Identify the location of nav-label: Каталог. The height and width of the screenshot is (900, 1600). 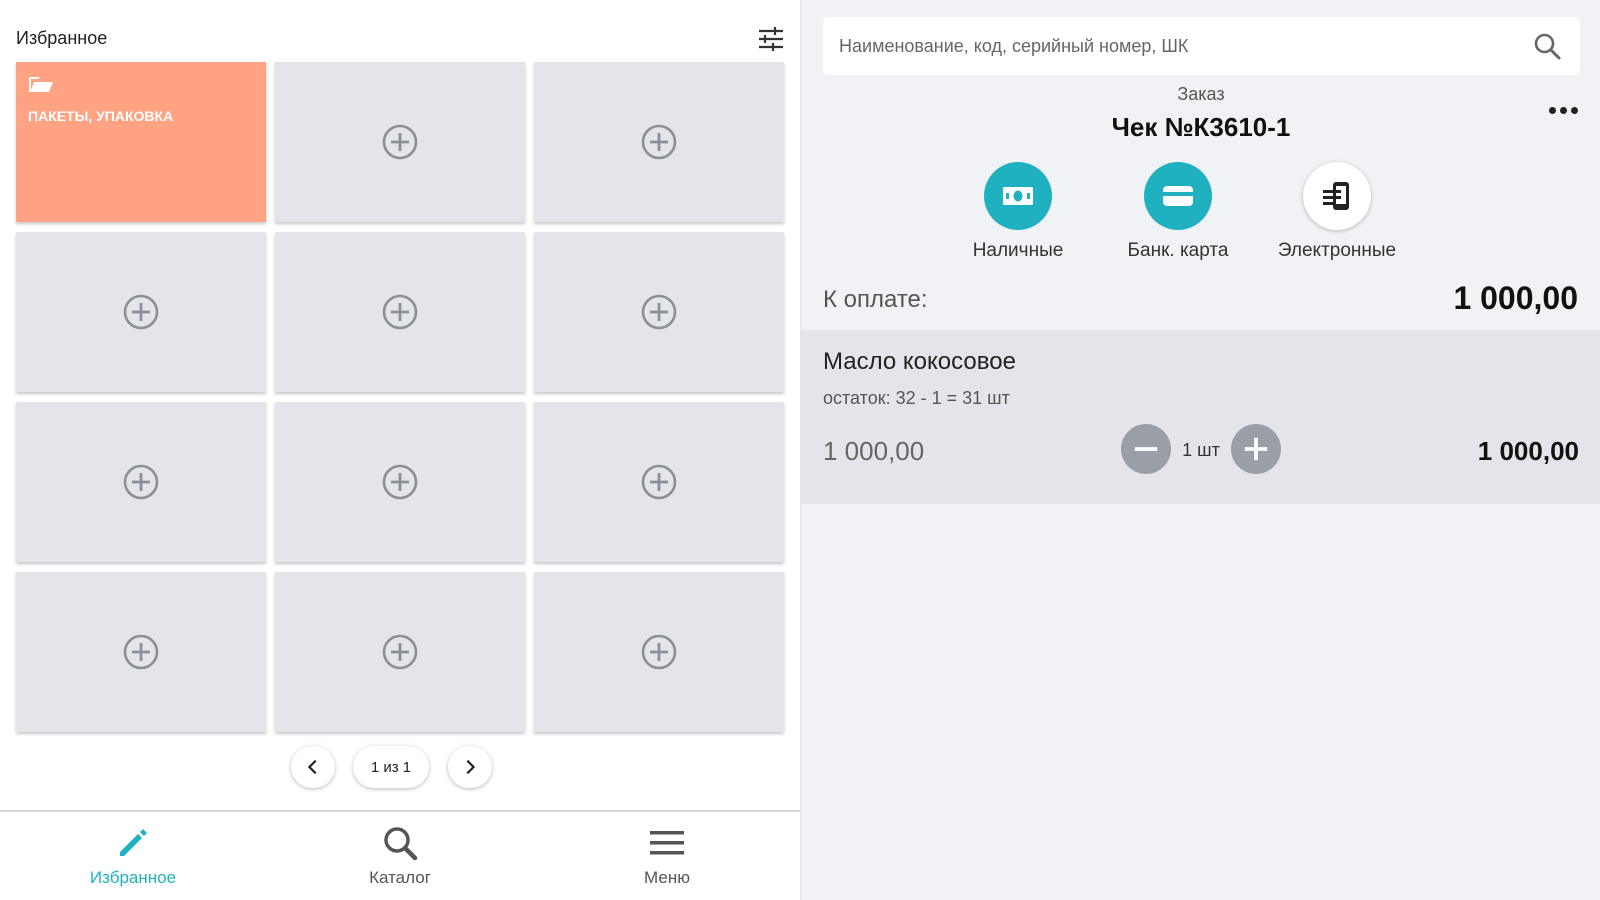
(400, 877).